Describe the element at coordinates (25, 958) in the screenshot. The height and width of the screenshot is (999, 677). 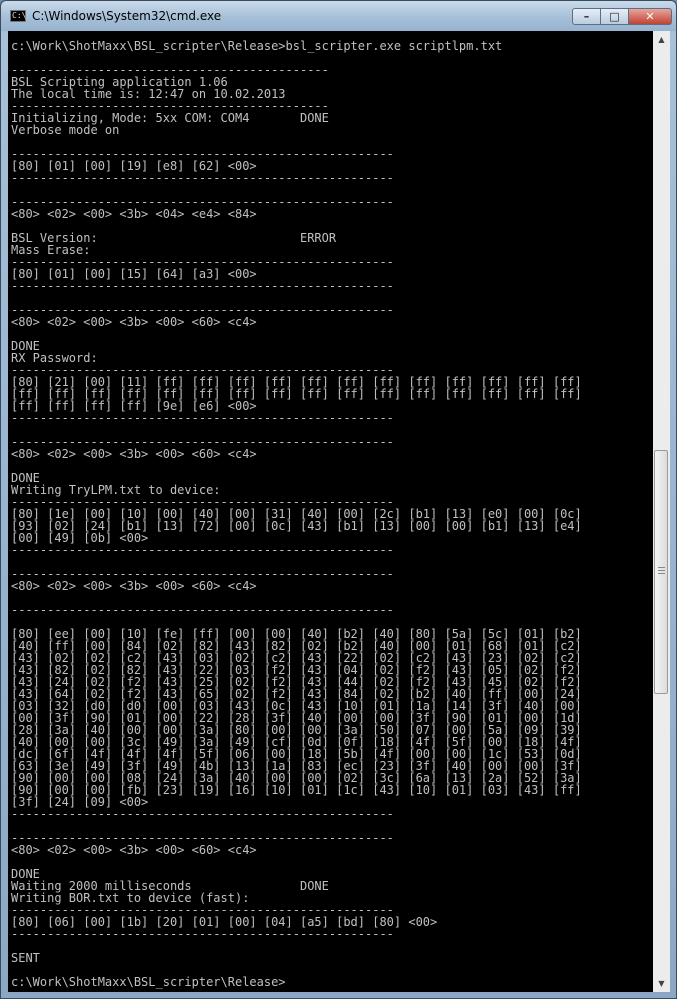
I see `console-line: SENT` at that location.